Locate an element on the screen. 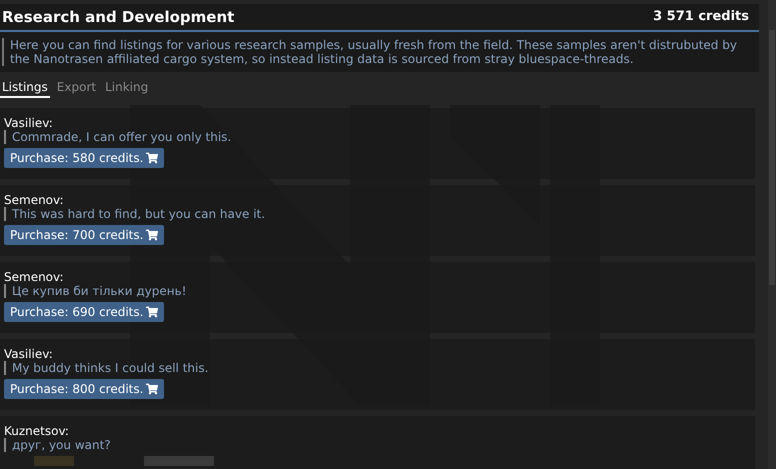  seller-name: Kuznetsov: is located at coordinates (37, 431).